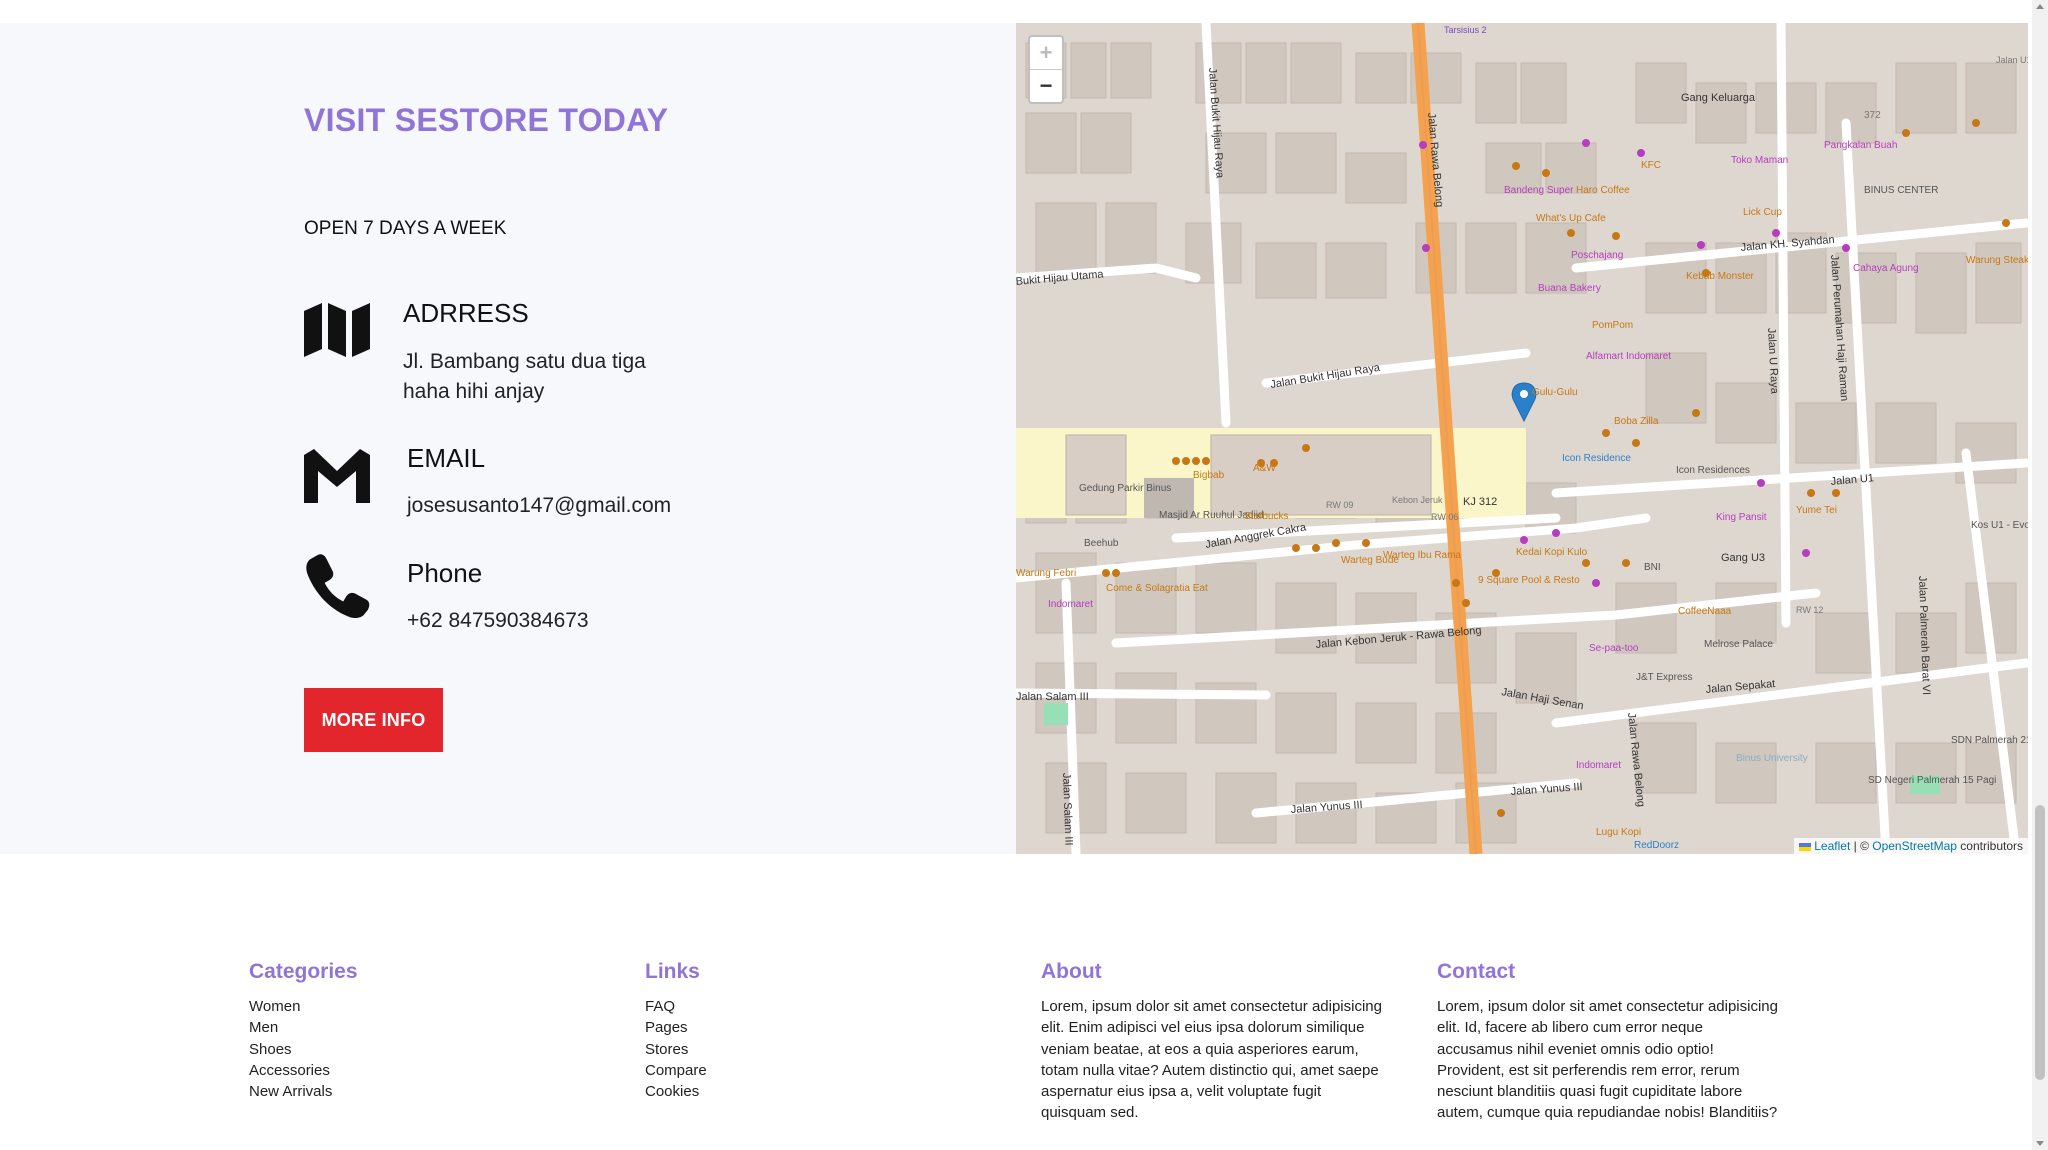  Describe the element at coordinates (1266, 516) in the screenshot. I see `map-poi-label: Starbucks` at that location.